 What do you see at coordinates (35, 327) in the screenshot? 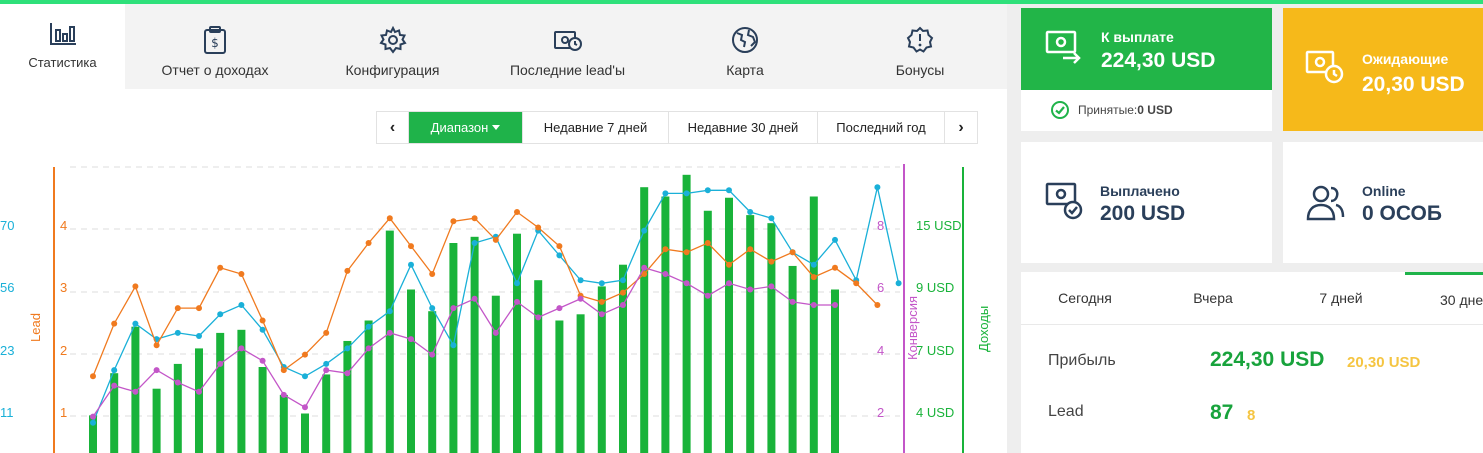
I see `lead-axis-title: Lead` at bounding box center [35, 327].